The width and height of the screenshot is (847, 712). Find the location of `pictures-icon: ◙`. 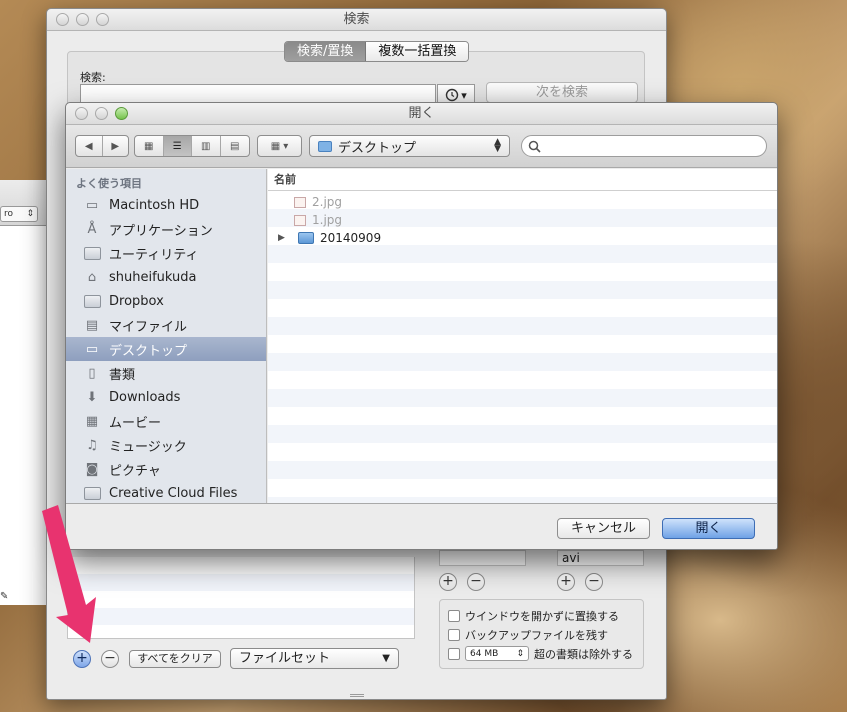

pictures-icon: ◙ is located at coordinates (92, 469).